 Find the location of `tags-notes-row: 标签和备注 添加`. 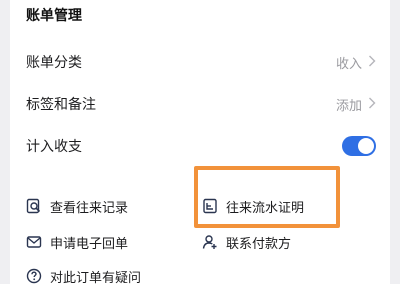

tags-notes-row: 标签和备注 添加 is located at coordinates (201, 104).